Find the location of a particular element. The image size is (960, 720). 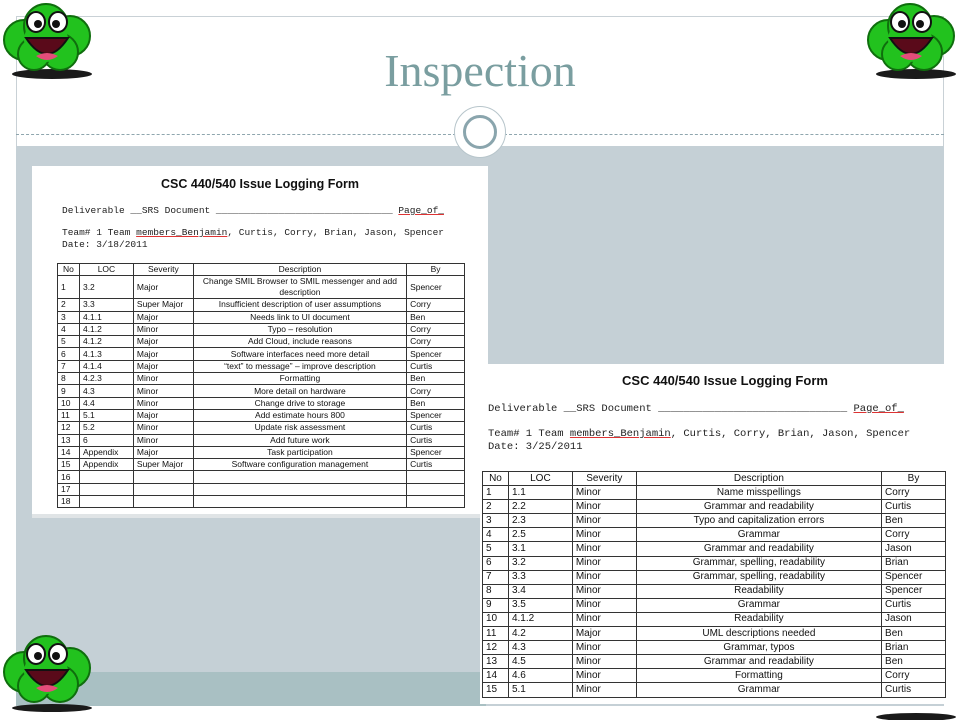

table-cell: Needs link to UI document is located at coordinates (300, 317).